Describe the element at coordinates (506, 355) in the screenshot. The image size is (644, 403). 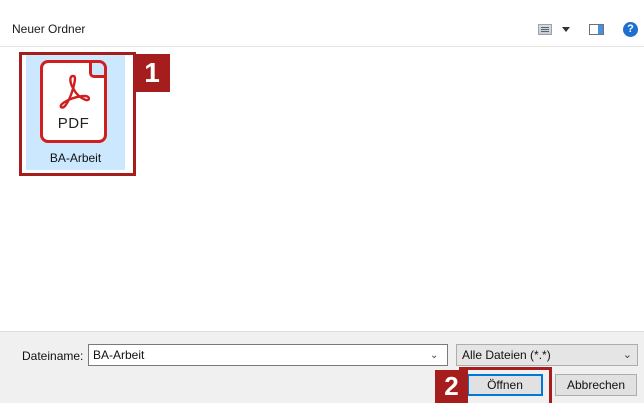
I see `file-type-value: Alle Dateien (*.*)` at that location.